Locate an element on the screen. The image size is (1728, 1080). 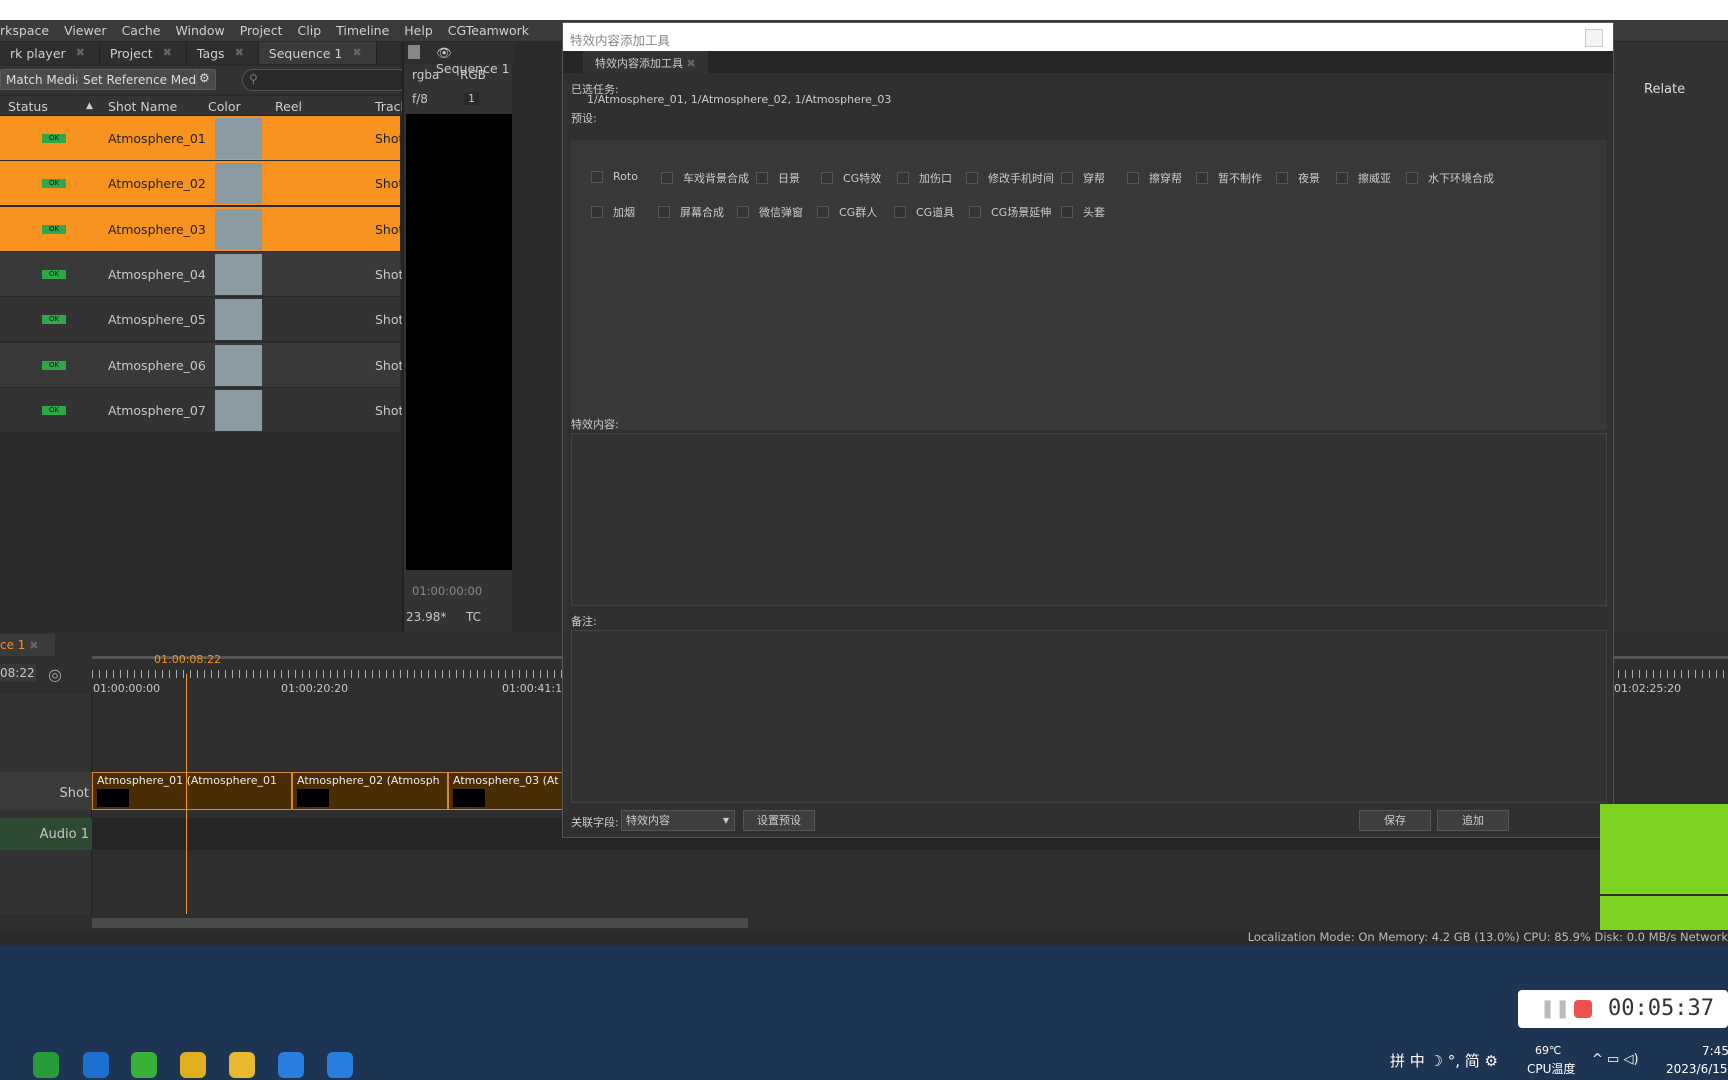
notes-textarea is located at coordinates (1089, 716).